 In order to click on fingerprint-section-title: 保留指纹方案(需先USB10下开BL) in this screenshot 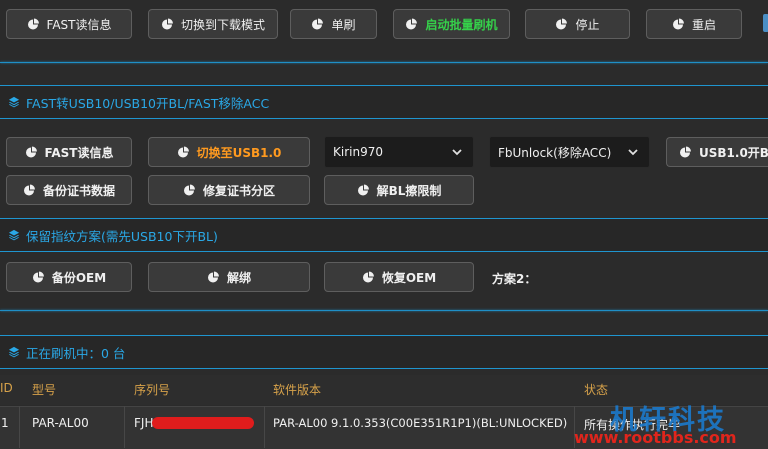, I will do `click(122, 236)`.